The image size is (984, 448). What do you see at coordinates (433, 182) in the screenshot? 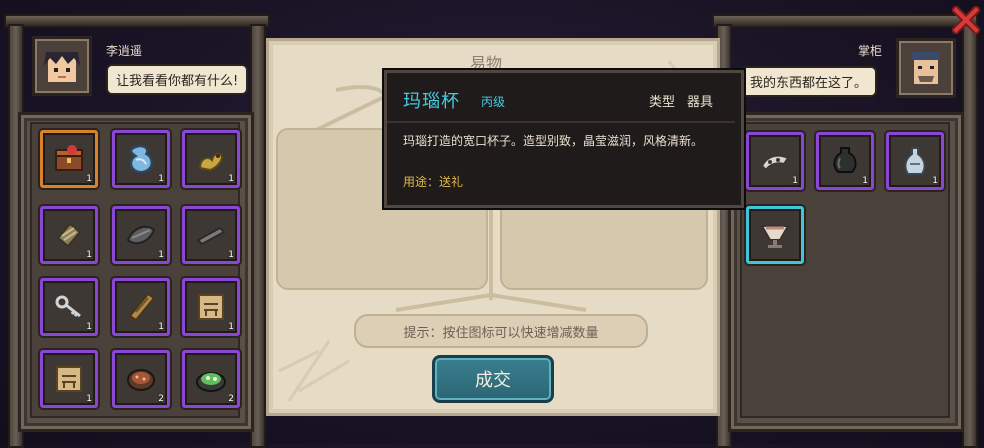
I see `tooltip-usage: 用途：送礼` at bounding box center [433, 182].